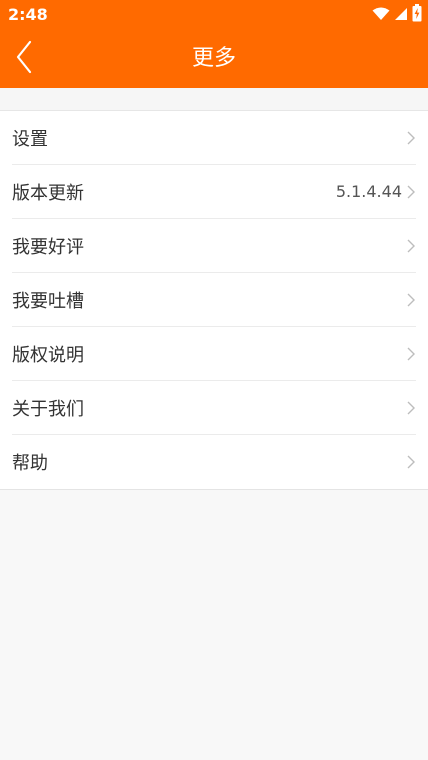 This screenshot has height=760, width=428. I want to click on menu-item-rate-app: 我要好评, so click(214, 246).